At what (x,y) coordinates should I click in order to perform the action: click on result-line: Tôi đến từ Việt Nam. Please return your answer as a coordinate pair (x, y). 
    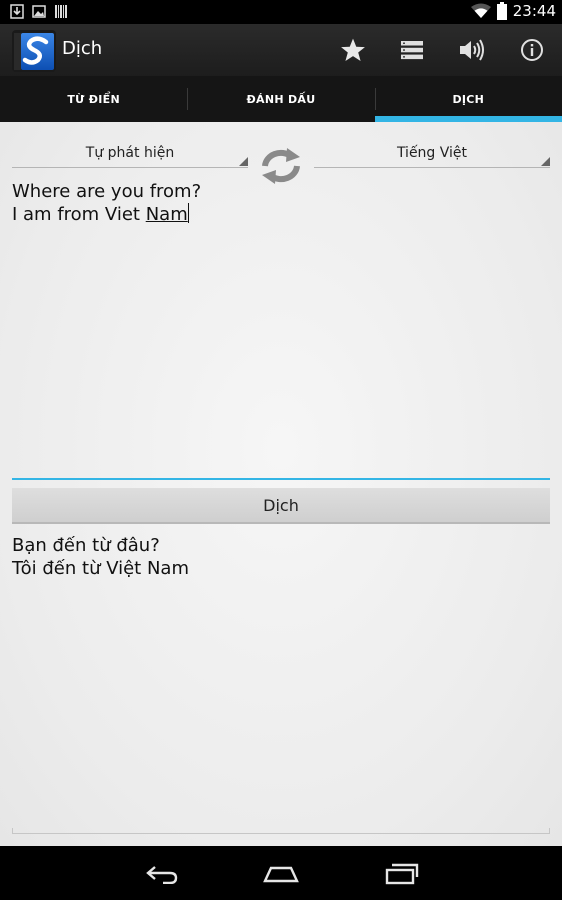
    Looking at the image, I should click on (100, 568).